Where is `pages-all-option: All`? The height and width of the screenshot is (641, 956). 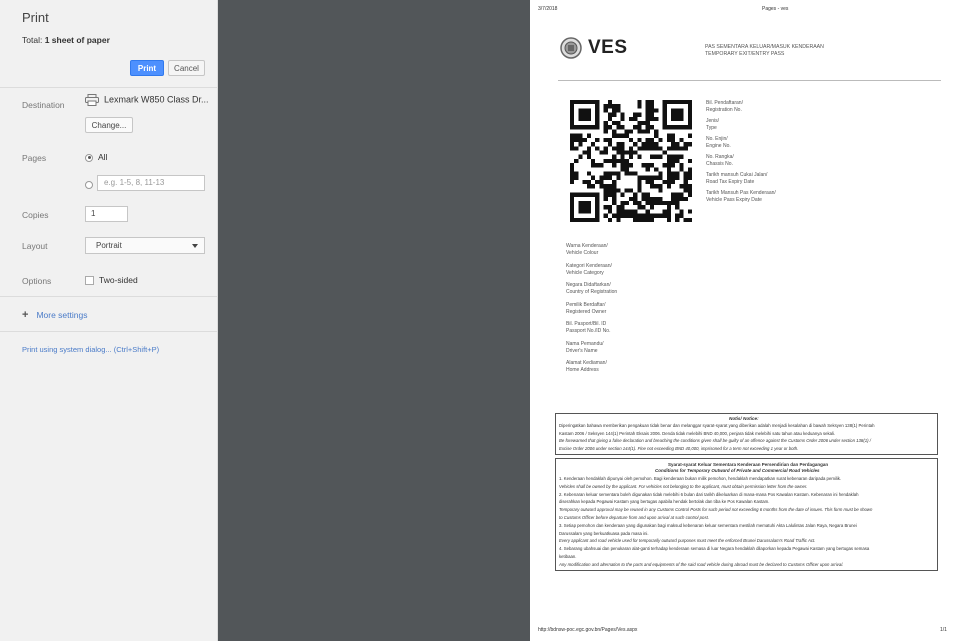 pages-all-option: All is located at coordinates (96, 157).